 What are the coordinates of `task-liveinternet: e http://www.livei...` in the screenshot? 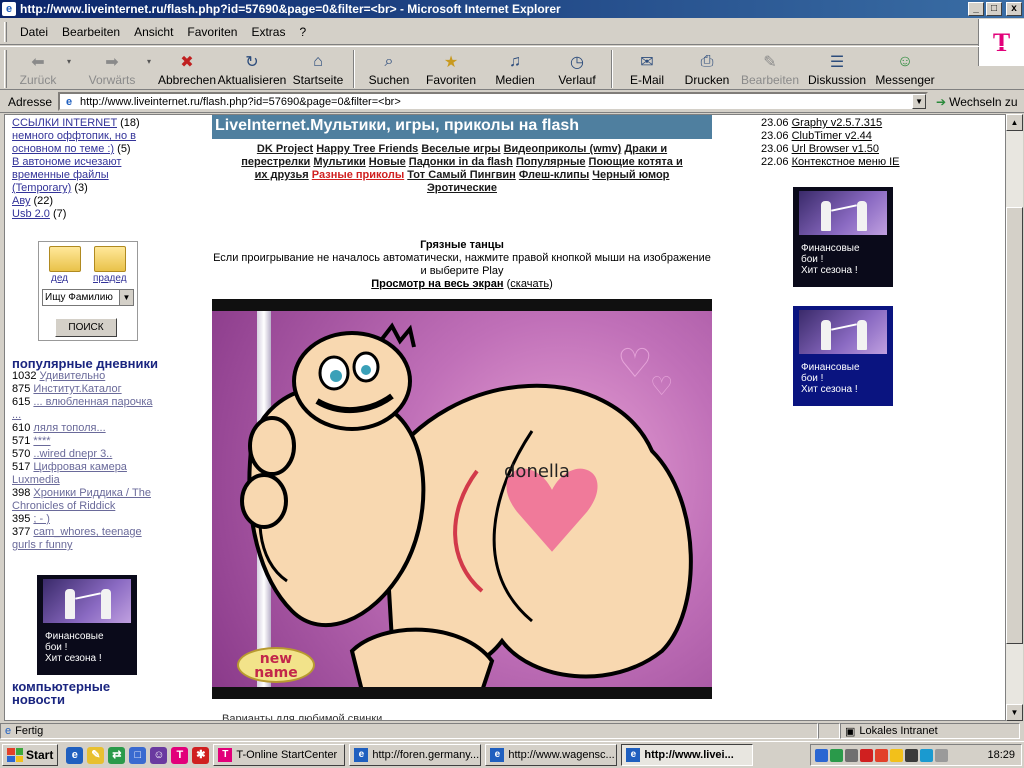 It's located at (687, 755).